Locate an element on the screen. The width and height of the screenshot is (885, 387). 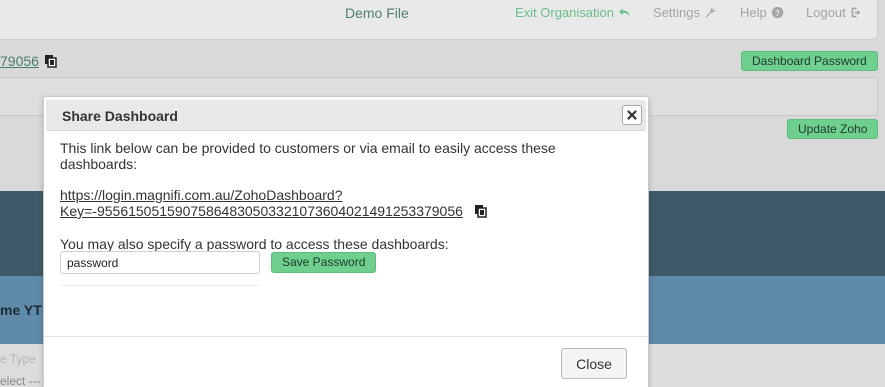
select-dropdown: elect --- is located at coordinates (20, 380).